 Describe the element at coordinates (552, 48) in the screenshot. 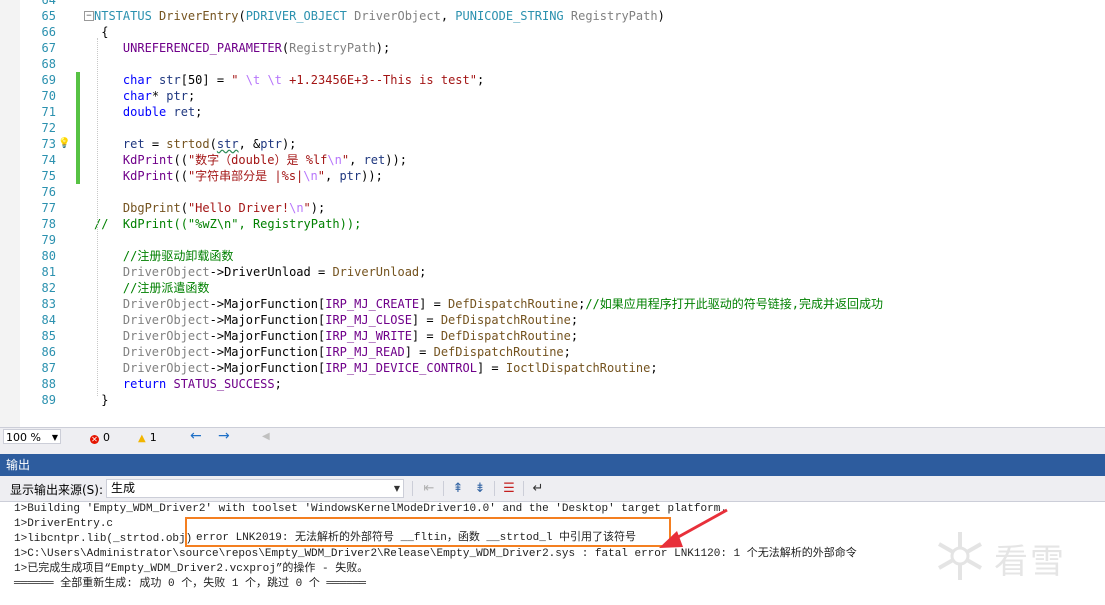

I see `code-line: 67 UNREFERENCED_PARAMETER(RegistryPath);` at that location.